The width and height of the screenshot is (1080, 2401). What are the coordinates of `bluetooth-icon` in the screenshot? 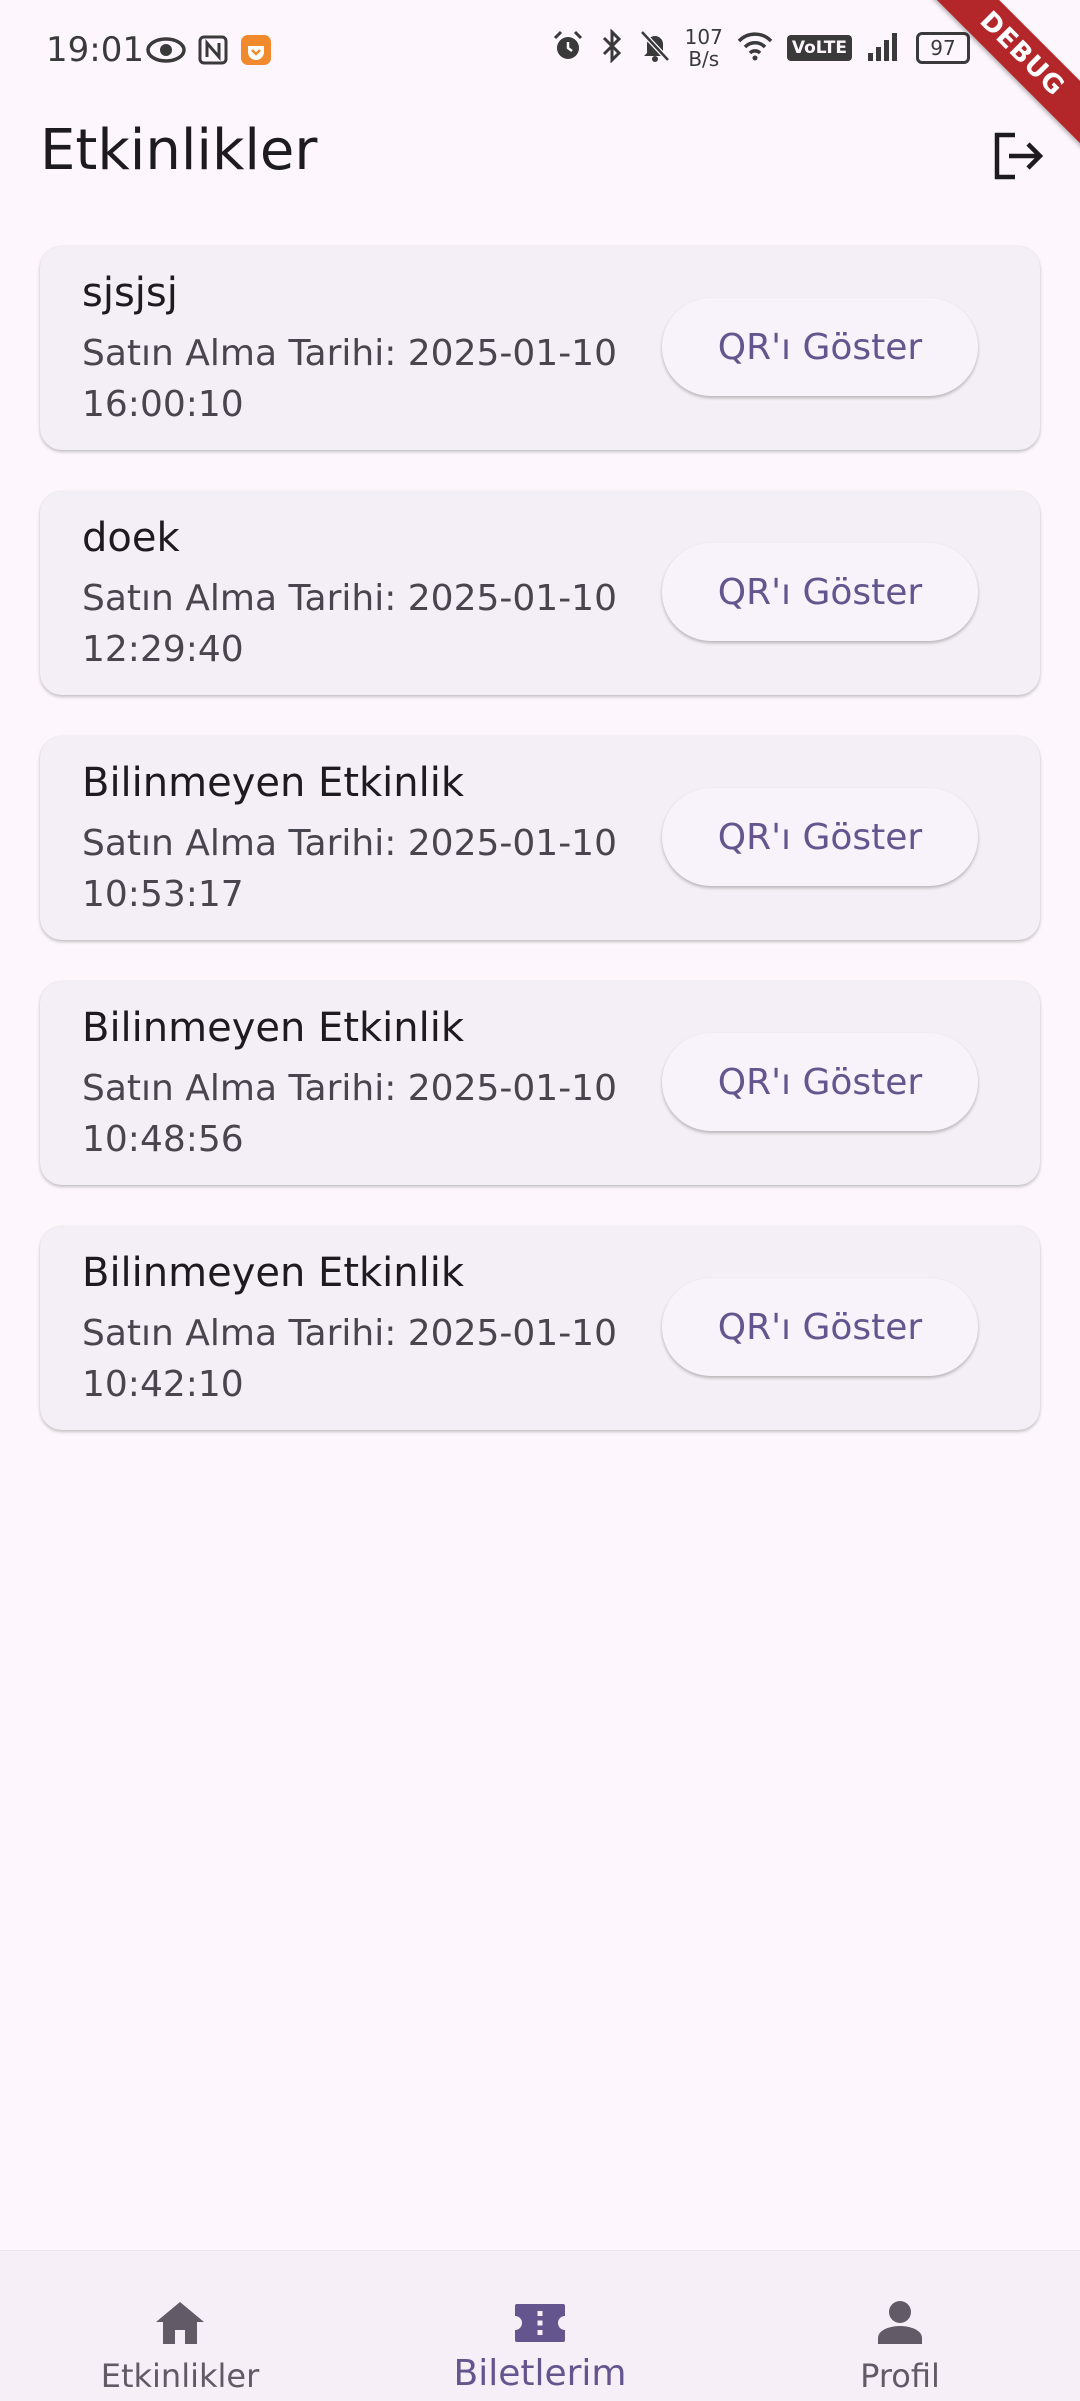 It's located at (612, 47).